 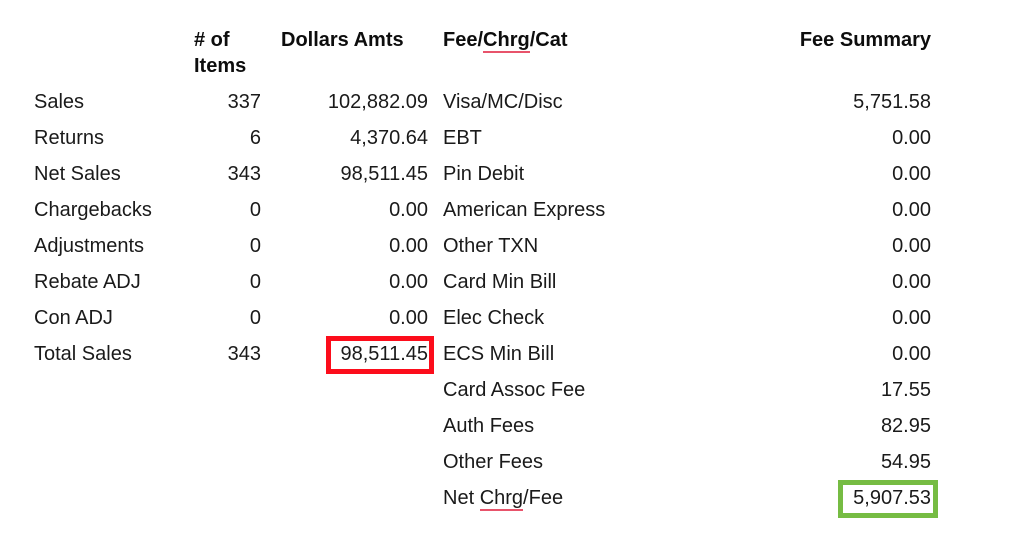 I want to click on sales-row-dollars: 102,882.09, so click(x=377, y=102).